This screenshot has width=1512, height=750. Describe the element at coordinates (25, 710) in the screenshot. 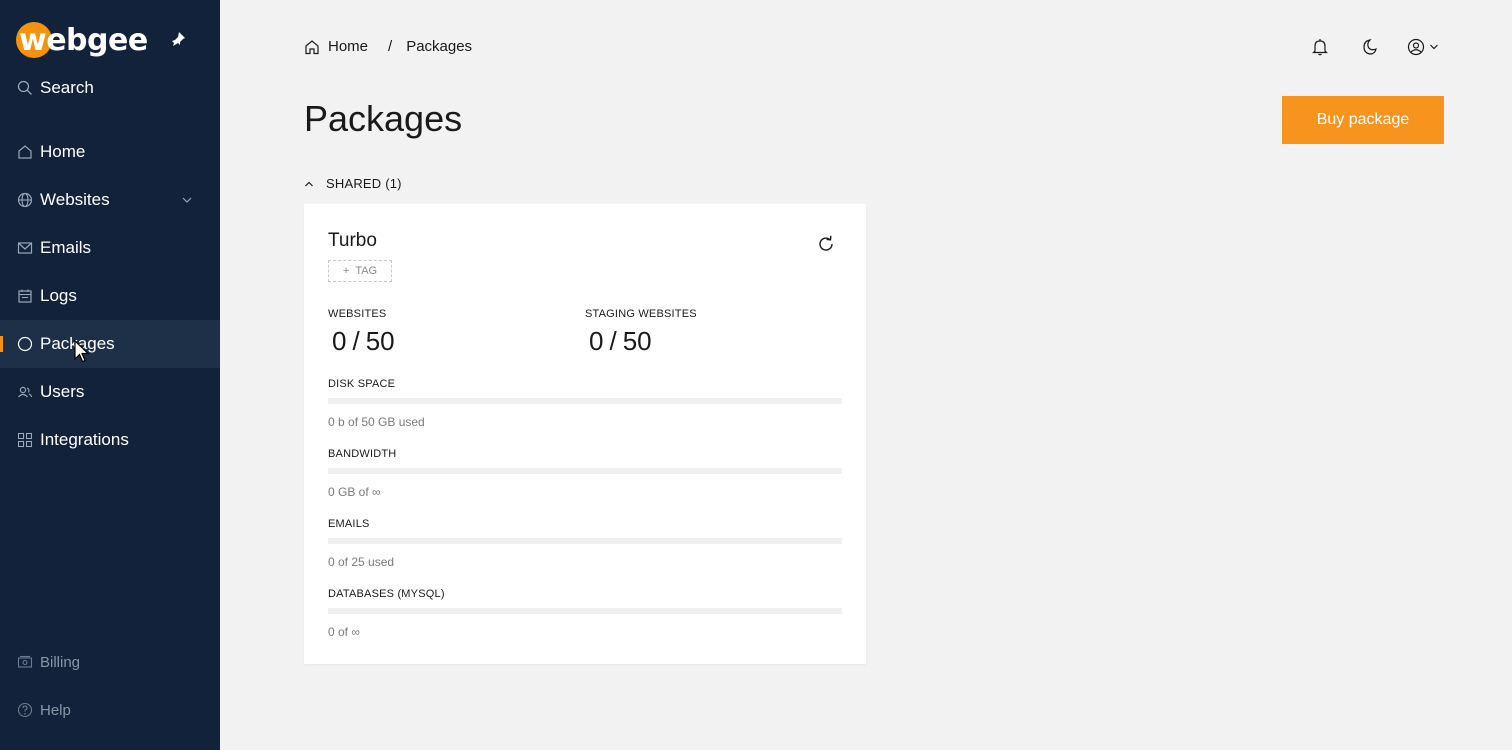

I see `help-icon` at that location.